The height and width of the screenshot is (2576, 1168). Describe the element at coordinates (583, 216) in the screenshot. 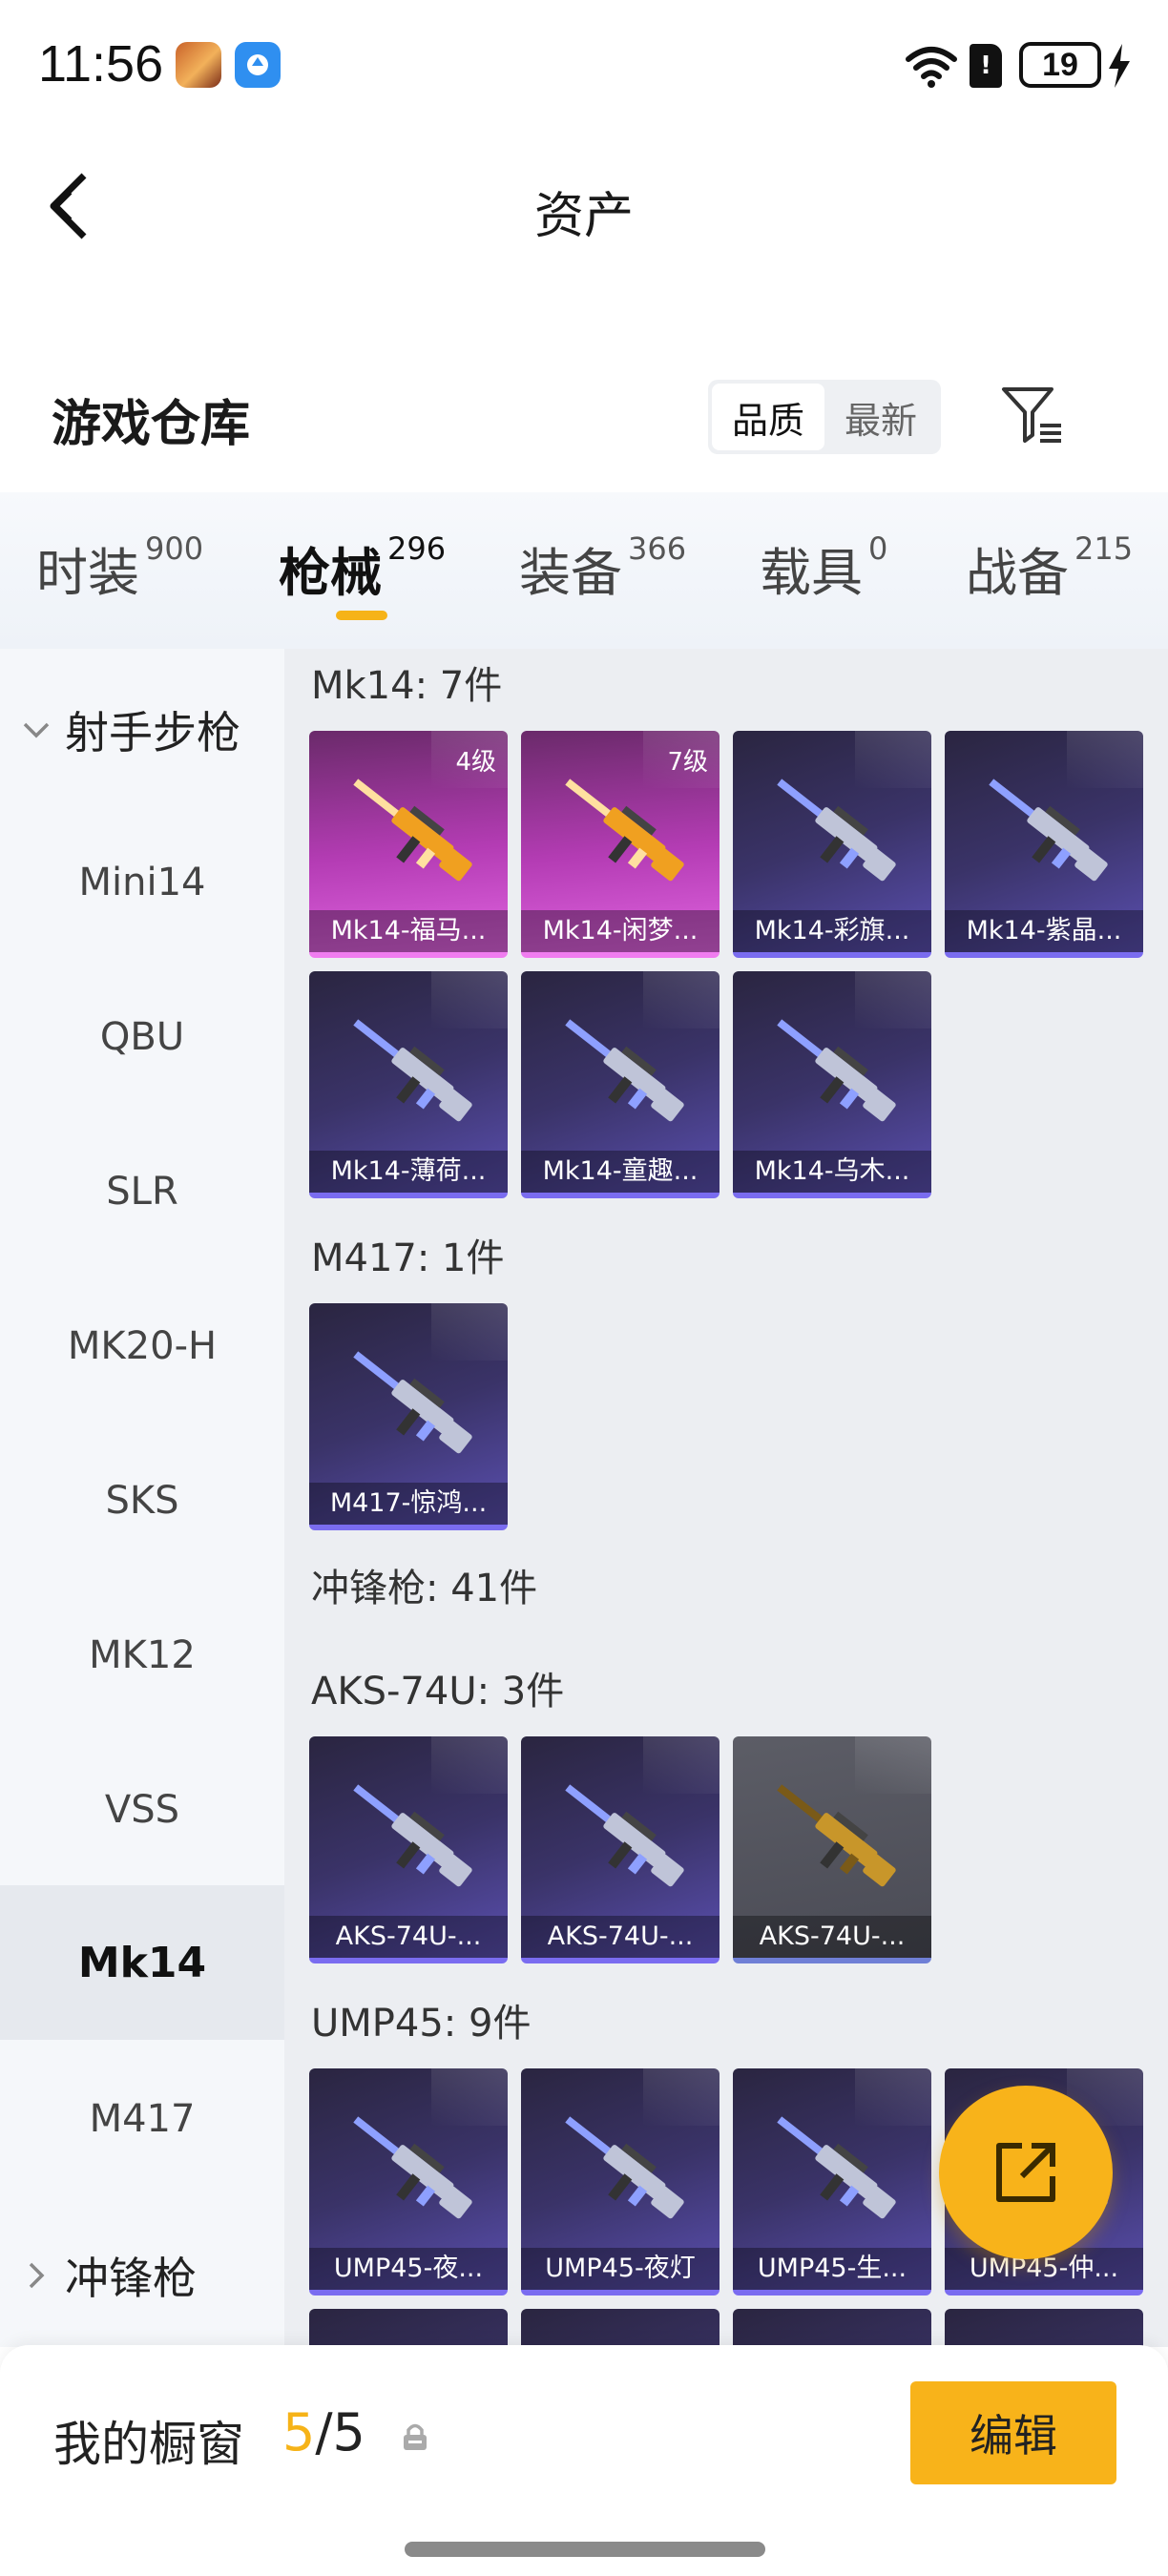

I see `page-title: 资产` at that location.